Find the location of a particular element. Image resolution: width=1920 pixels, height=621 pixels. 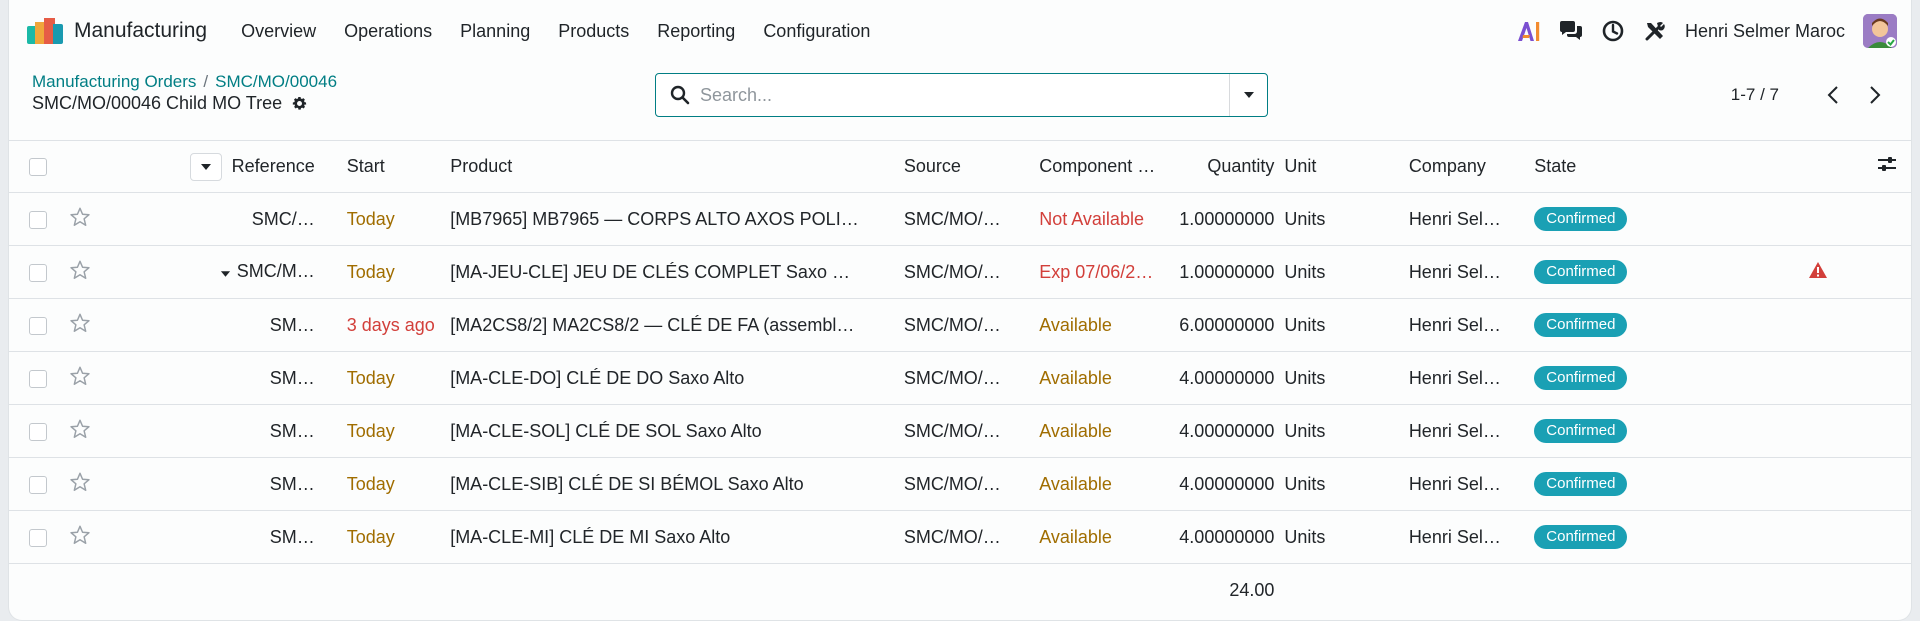

menu-configuration: Configuration is located at coordinates (816, 31).